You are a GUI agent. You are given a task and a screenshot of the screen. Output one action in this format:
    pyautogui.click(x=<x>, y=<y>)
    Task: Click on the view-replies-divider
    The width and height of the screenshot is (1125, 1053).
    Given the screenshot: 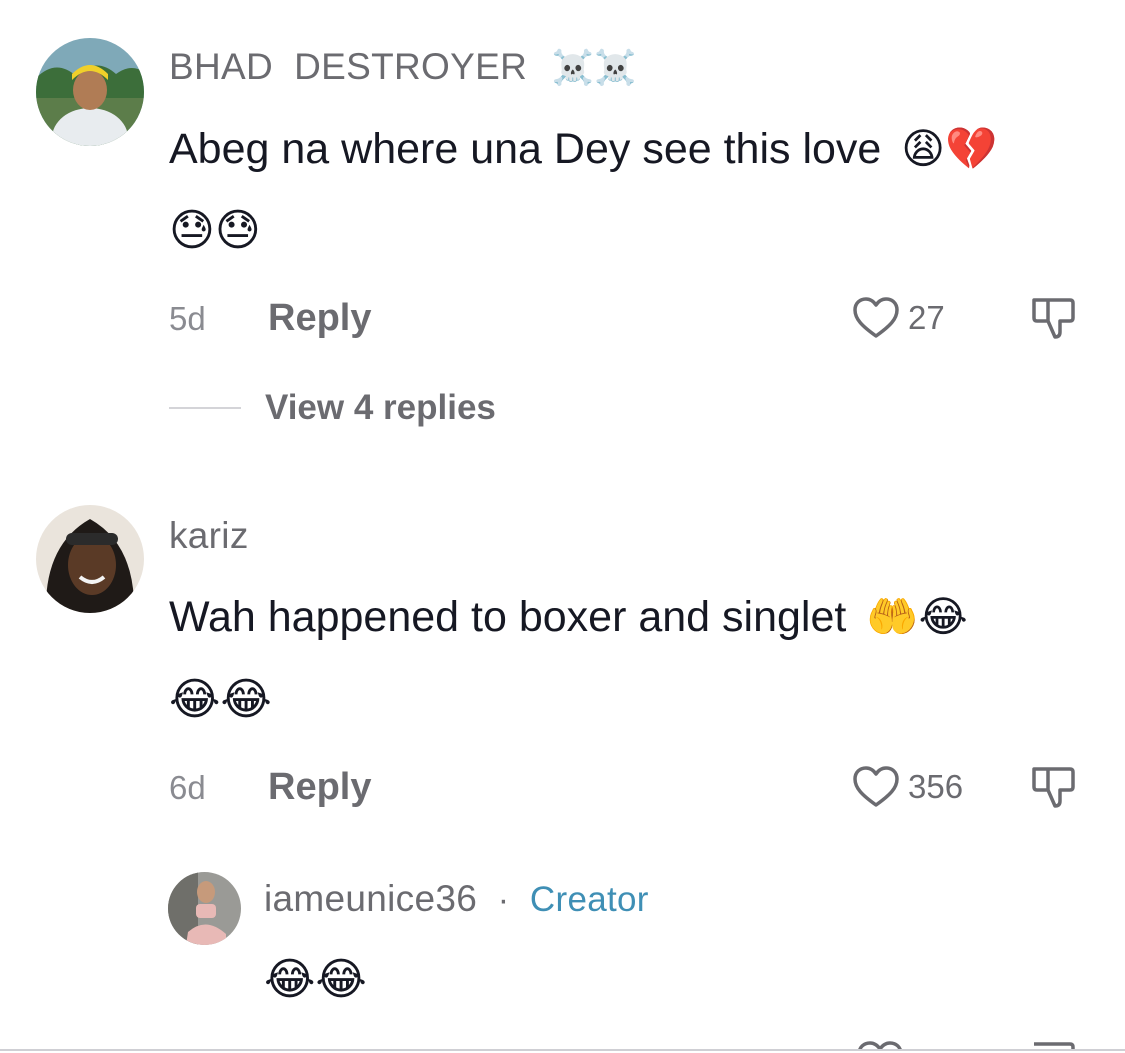 What is the action you would take?
    pyautogui.click(x=205, y=408)
    